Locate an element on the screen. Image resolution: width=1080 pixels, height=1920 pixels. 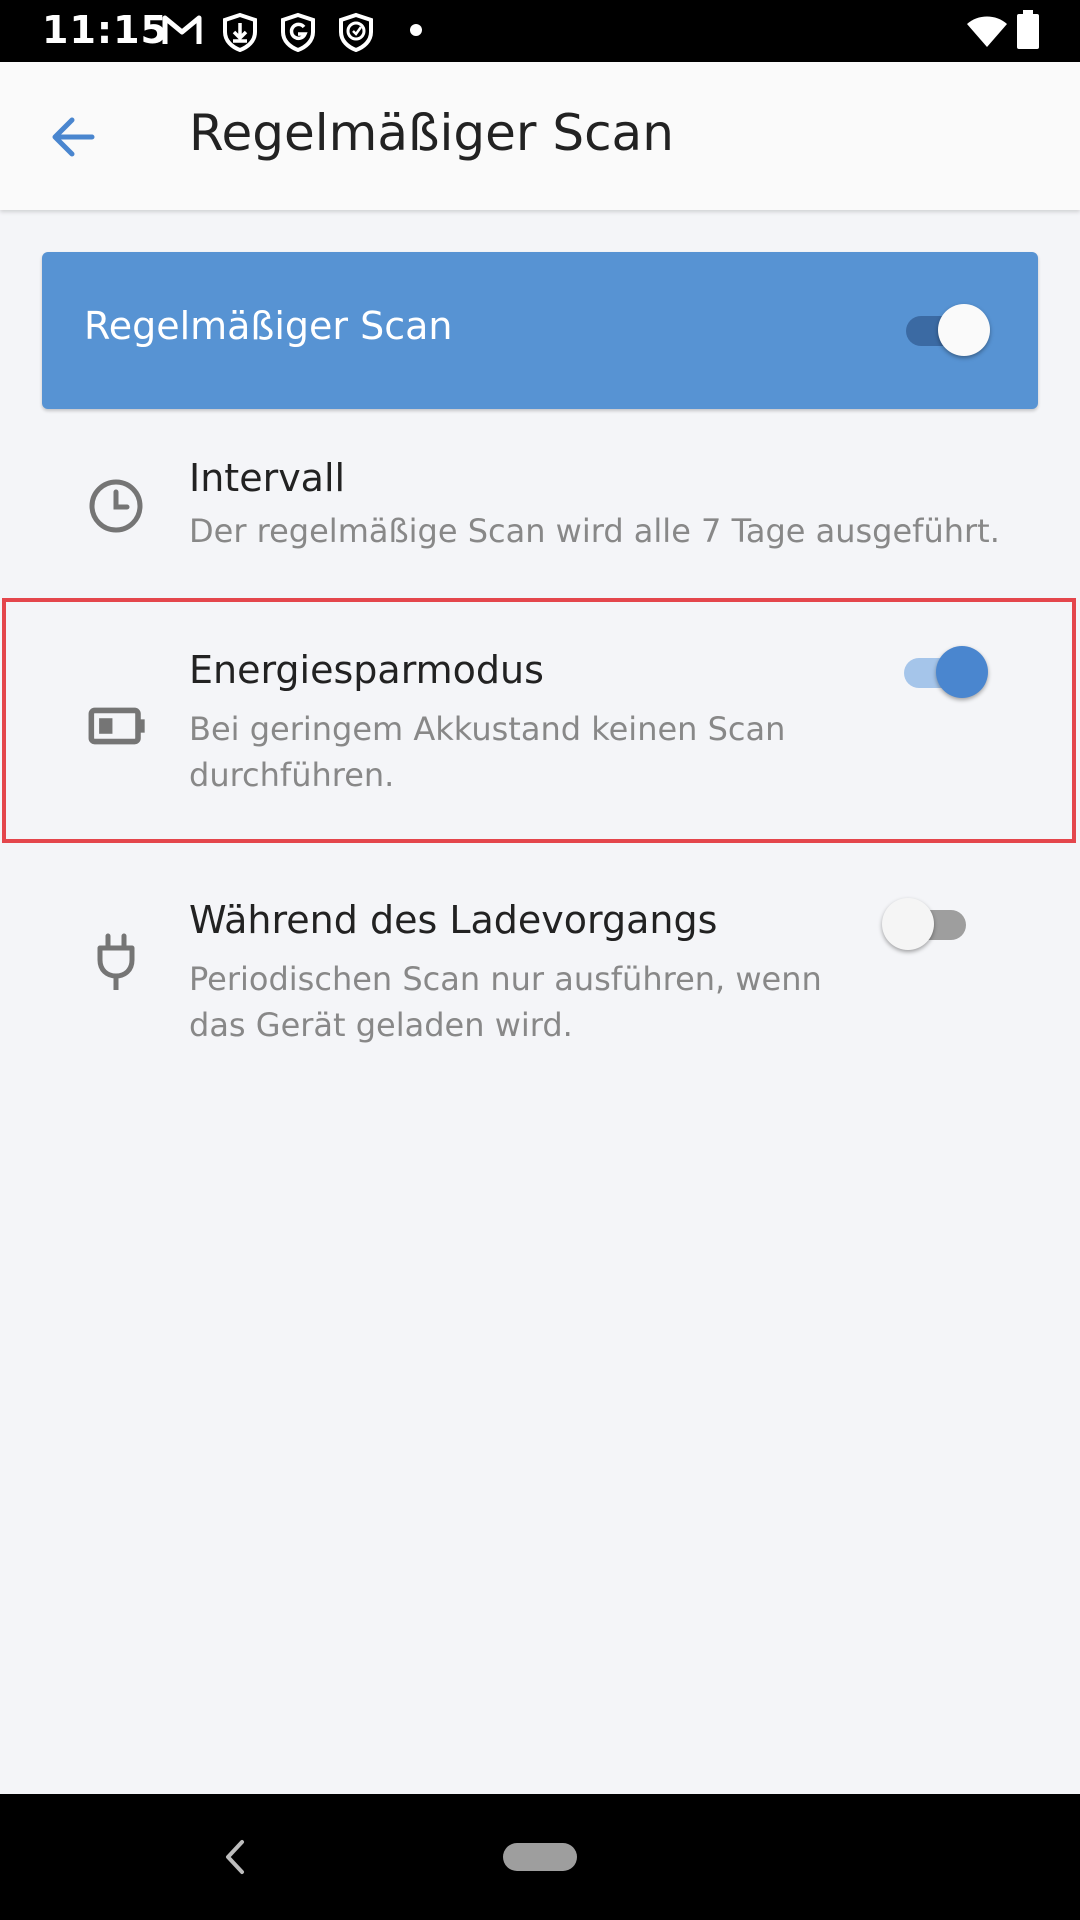
master-toggle-card: Regelmäßiger Scan is located at coordinates (540, 330).